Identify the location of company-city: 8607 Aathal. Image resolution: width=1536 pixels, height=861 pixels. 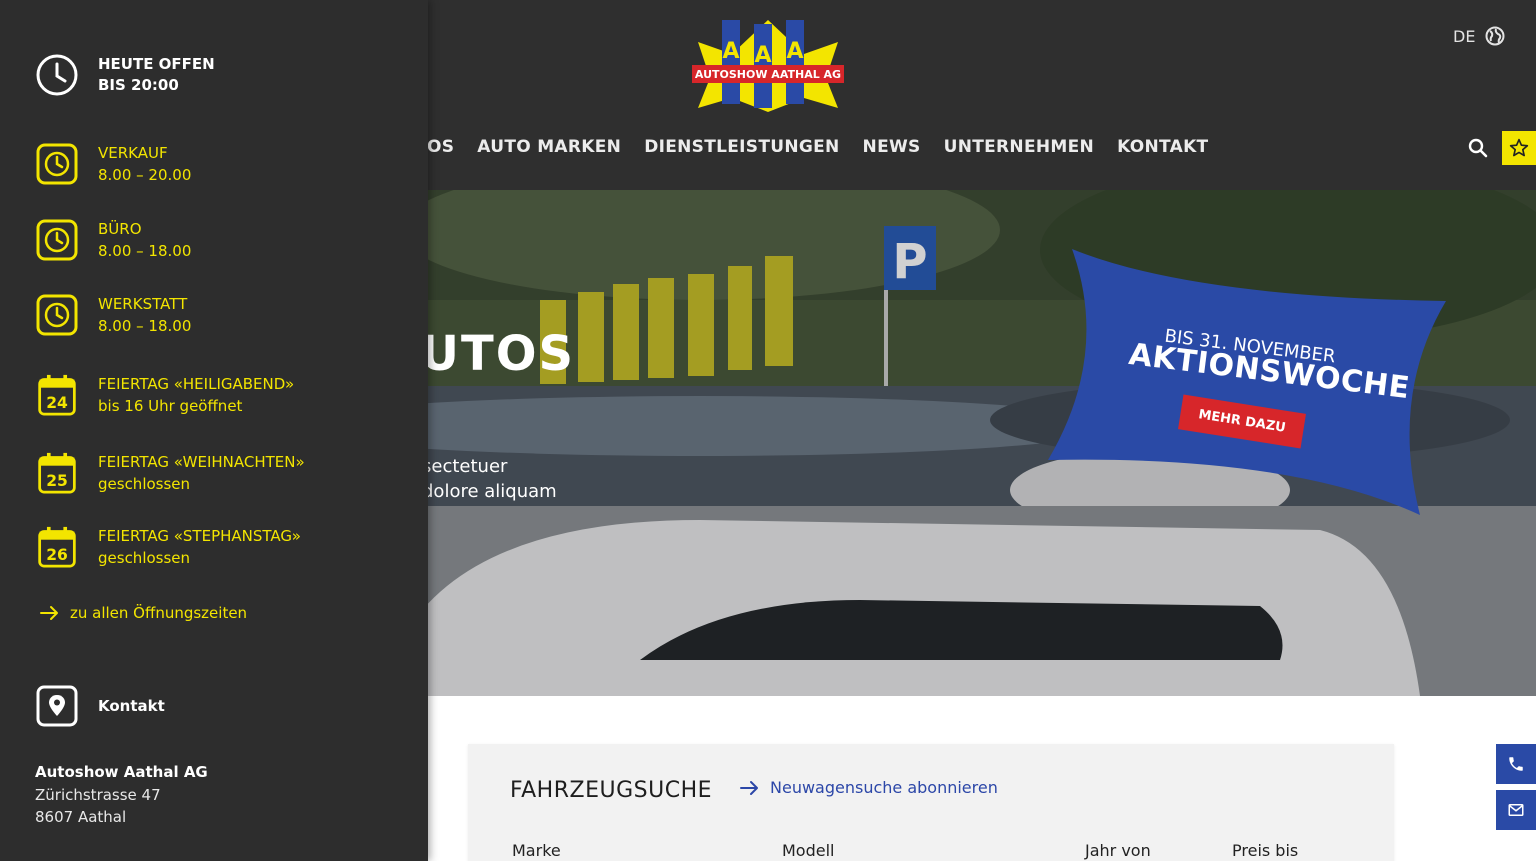
(81, 817).